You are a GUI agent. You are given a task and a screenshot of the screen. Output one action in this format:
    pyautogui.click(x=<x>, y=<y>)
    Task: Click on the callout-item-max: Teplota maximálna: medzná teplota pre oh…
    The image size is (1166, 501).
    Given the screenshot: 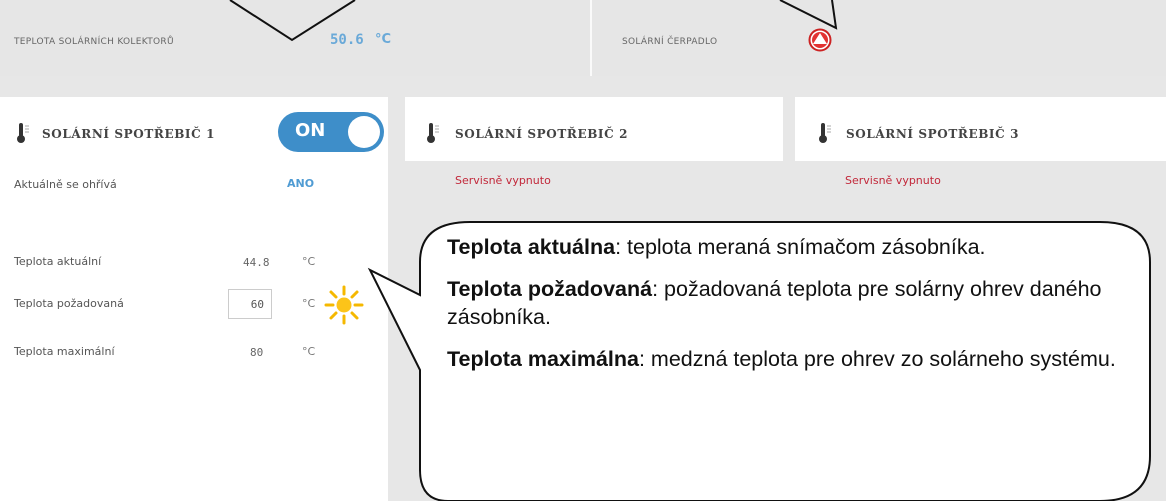 What is the action you would take?
    pyautogui.click(x=781, y=359)
    